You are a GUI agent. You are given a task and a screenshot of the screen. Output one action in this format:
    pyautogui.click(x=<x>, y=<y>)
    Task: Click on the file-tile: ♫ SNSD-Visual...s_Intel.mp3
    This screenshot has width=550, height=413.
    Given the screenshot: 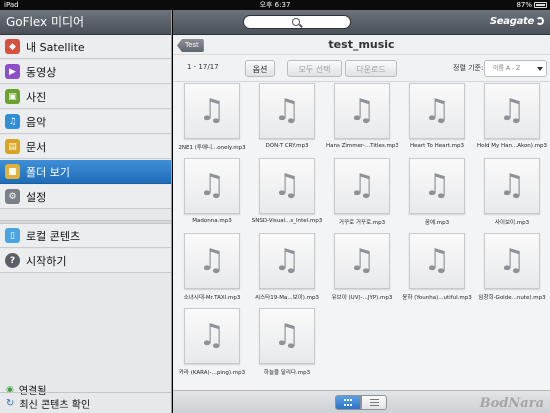 What is the action you would take?
    pyautogui.click(x=287, y=191)
    